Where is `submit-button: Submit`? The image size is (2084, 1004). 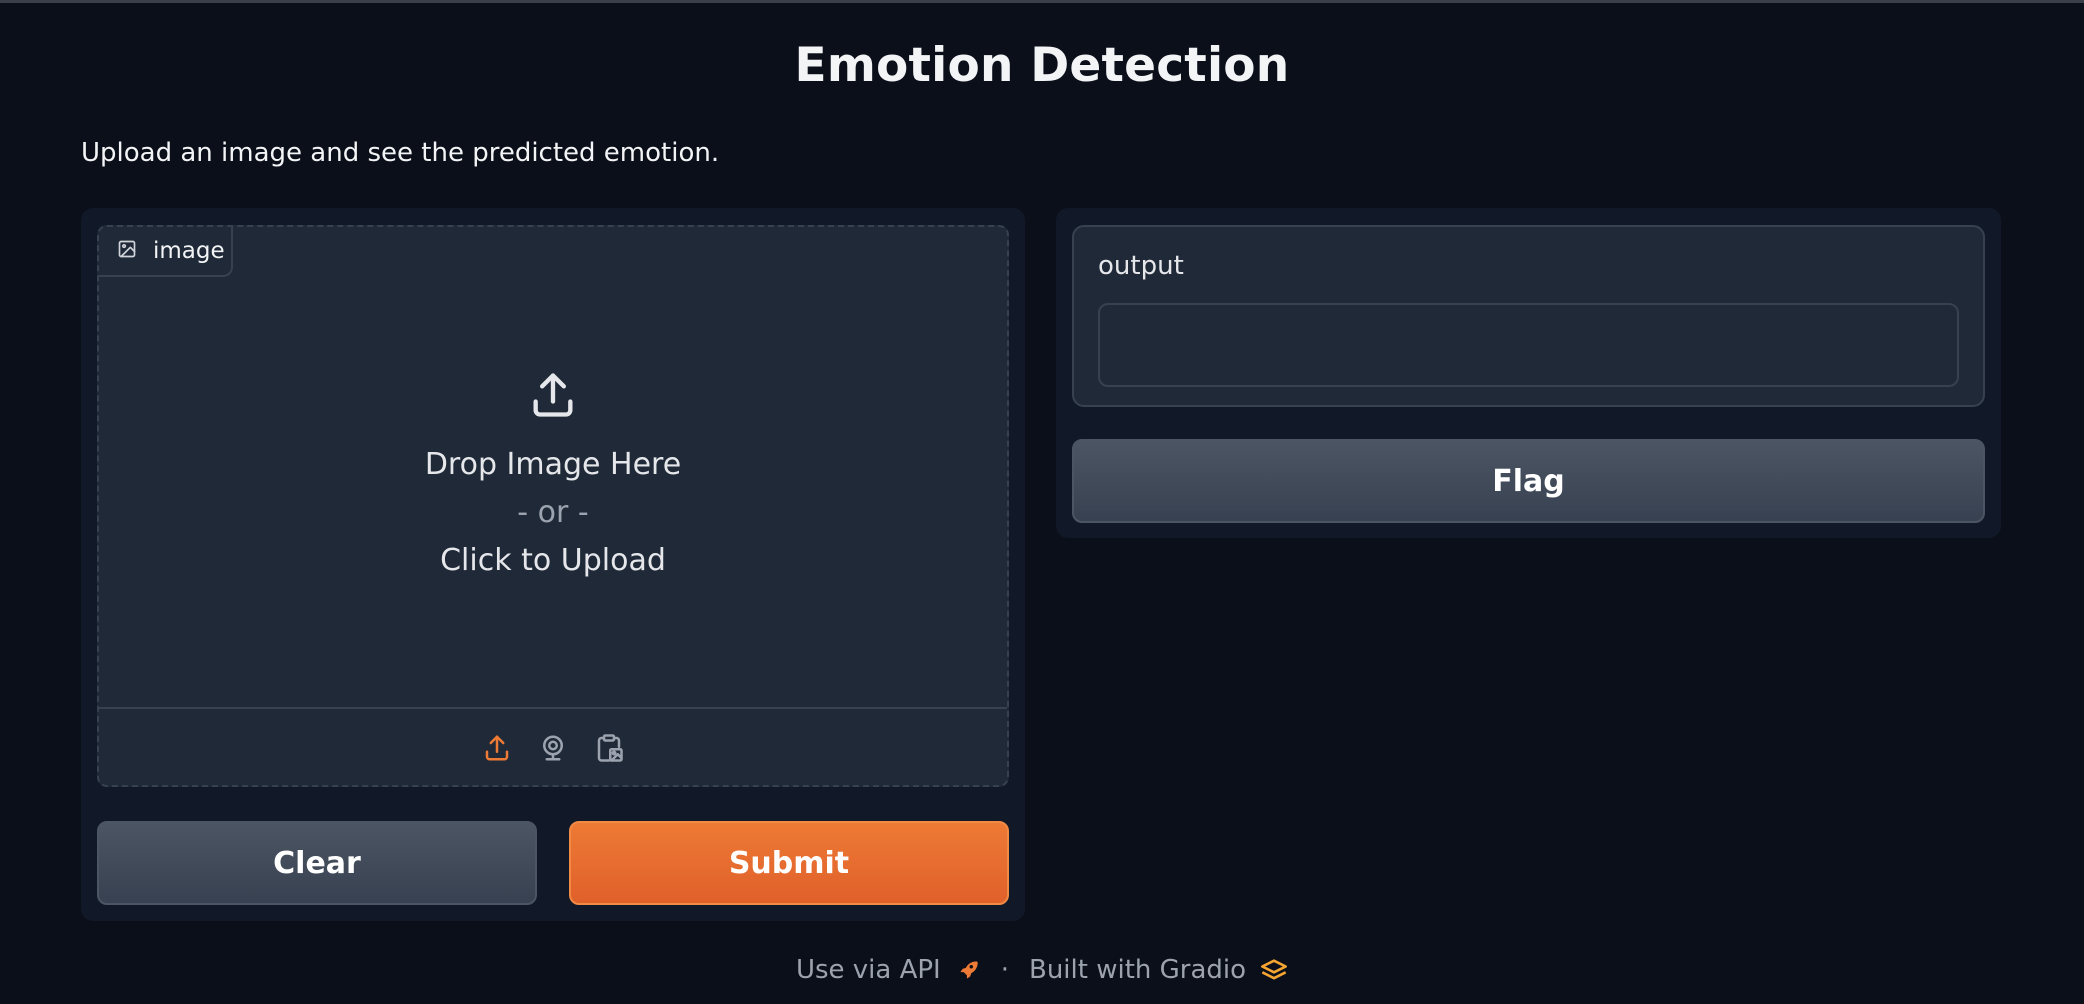 submit-button: Submit is located at coordinates (789, 863).